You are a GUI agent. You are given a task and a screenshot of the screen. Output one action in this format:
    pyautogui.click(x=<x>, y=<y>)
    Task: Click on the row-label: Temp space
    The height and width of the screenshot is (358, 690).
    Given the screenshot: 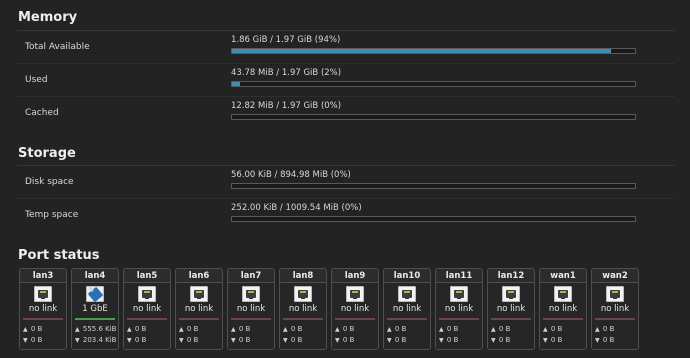 What is the action you would take?
    pyautogui.click(x=52, y=215)
    